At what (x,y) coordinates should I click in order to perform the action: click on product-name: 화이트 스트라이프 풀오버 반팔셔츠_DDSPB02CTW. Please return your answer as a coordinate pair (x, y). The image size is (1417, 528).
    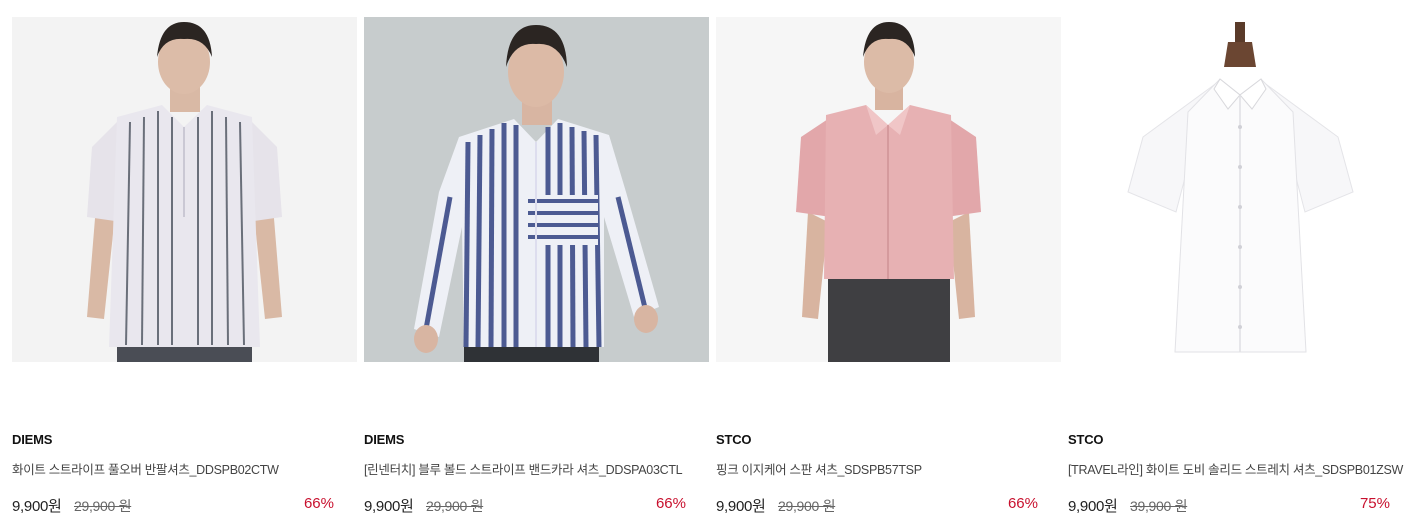
    Looking at the image, I should click on (184, 468).